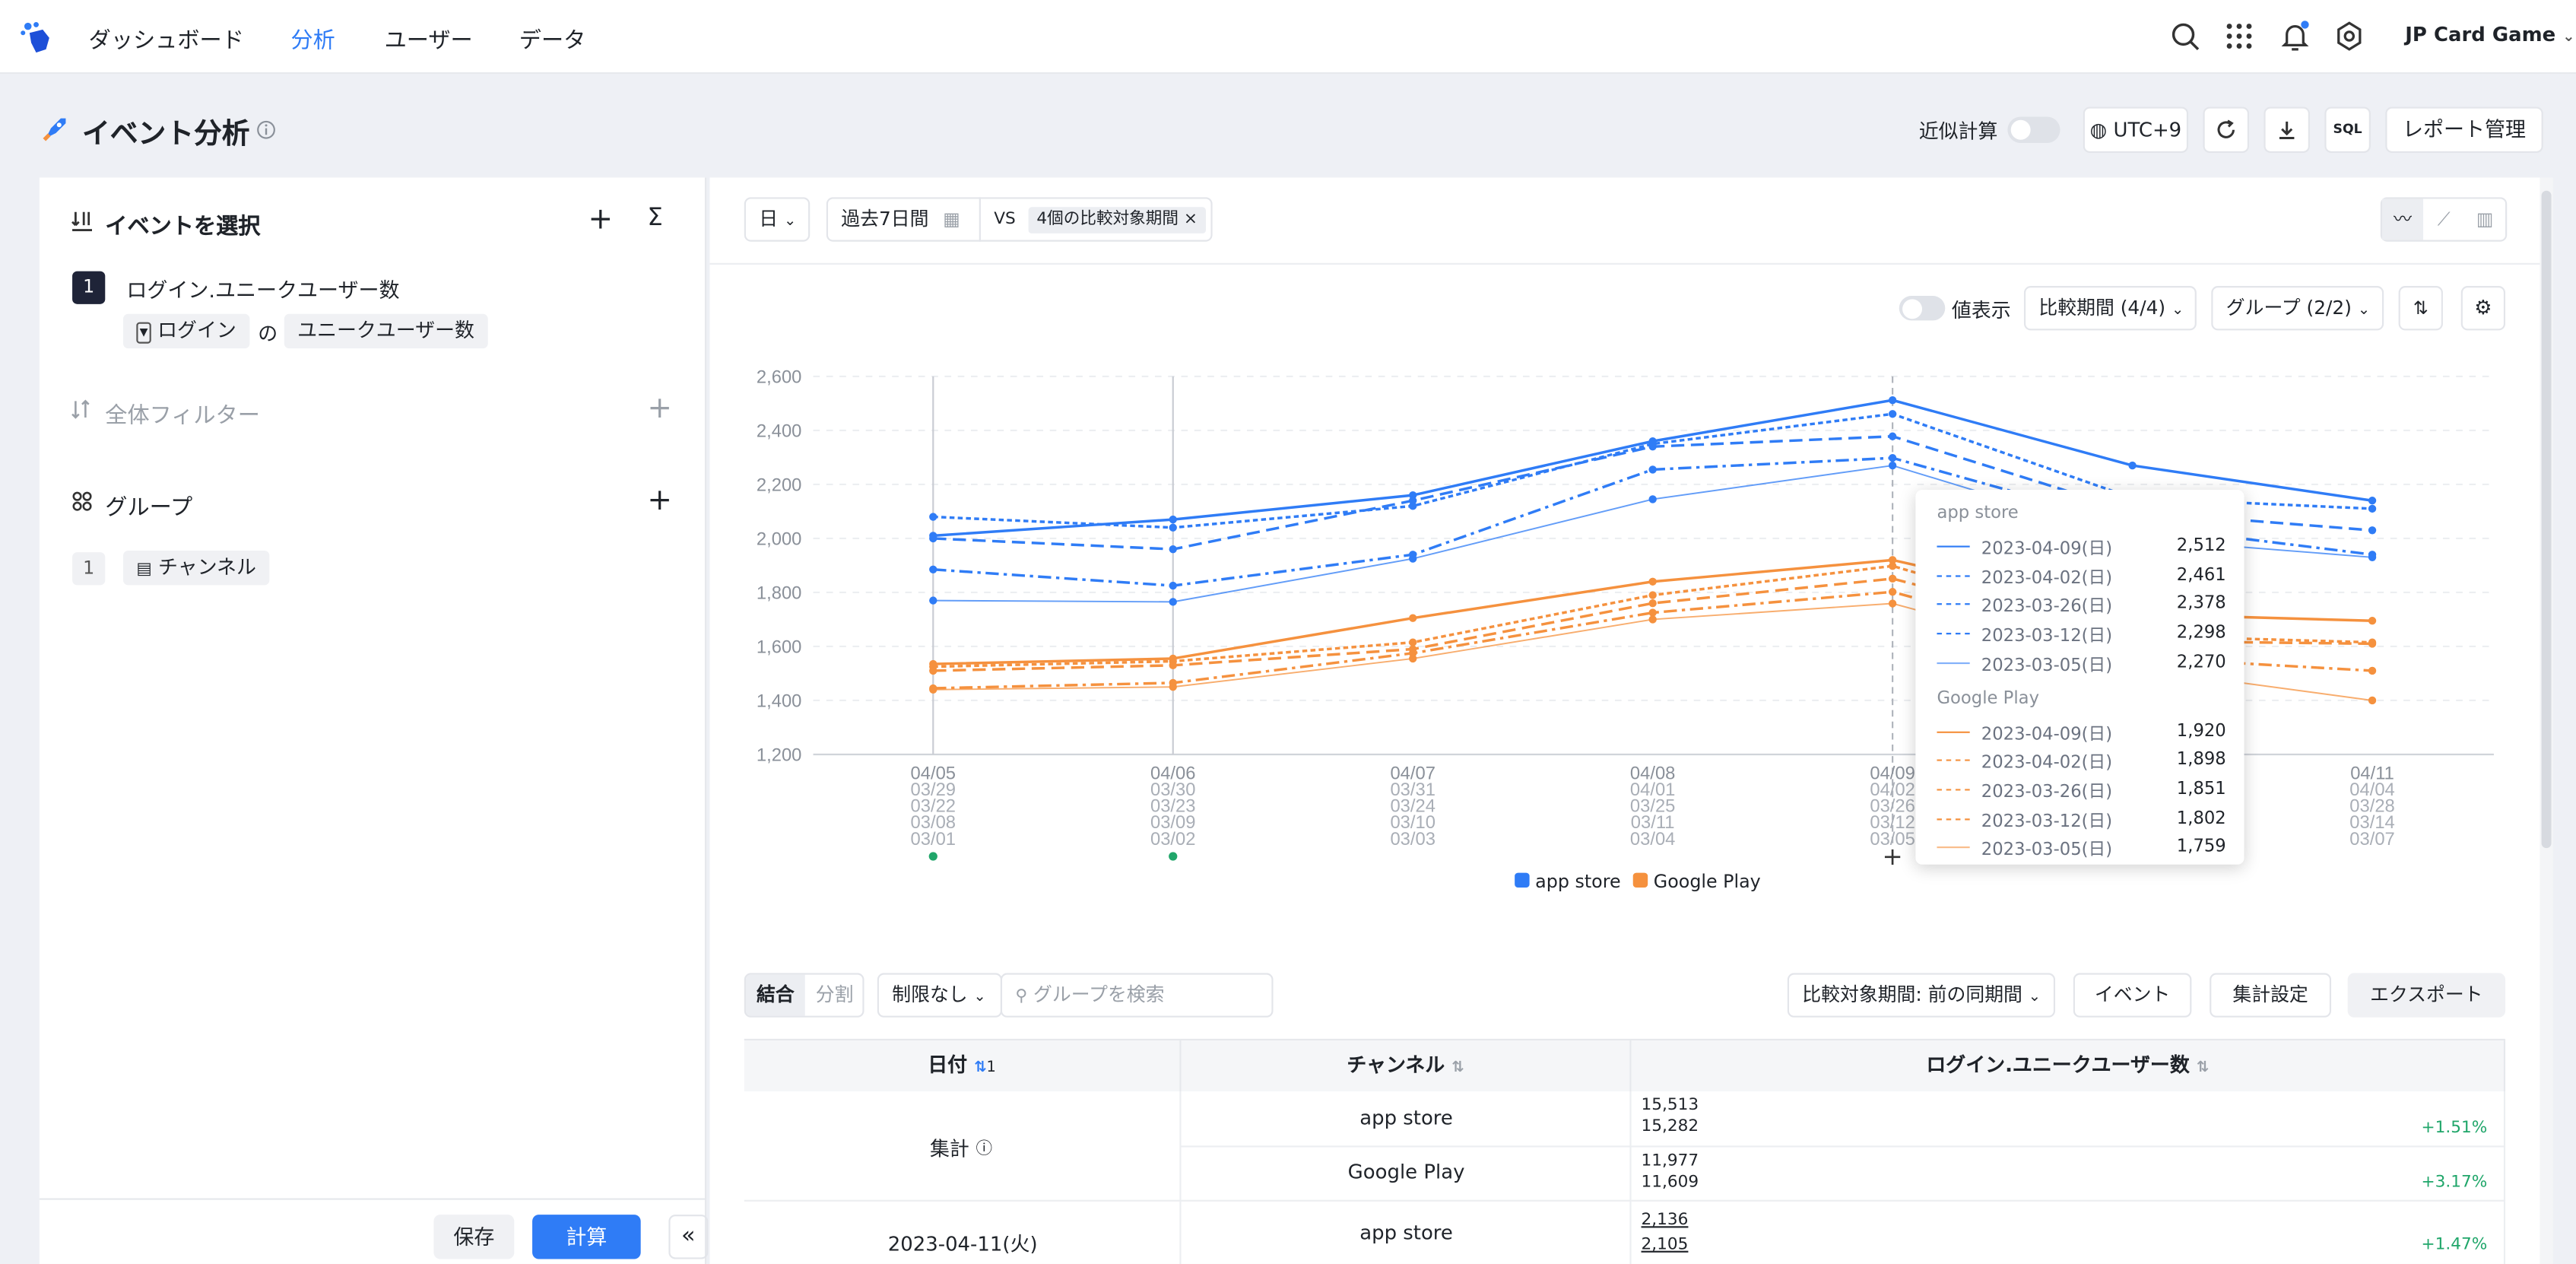  Describe the element at coordinates (2455, 1245) in the screenshot. I see `change-percent: +1.47%` at that location.